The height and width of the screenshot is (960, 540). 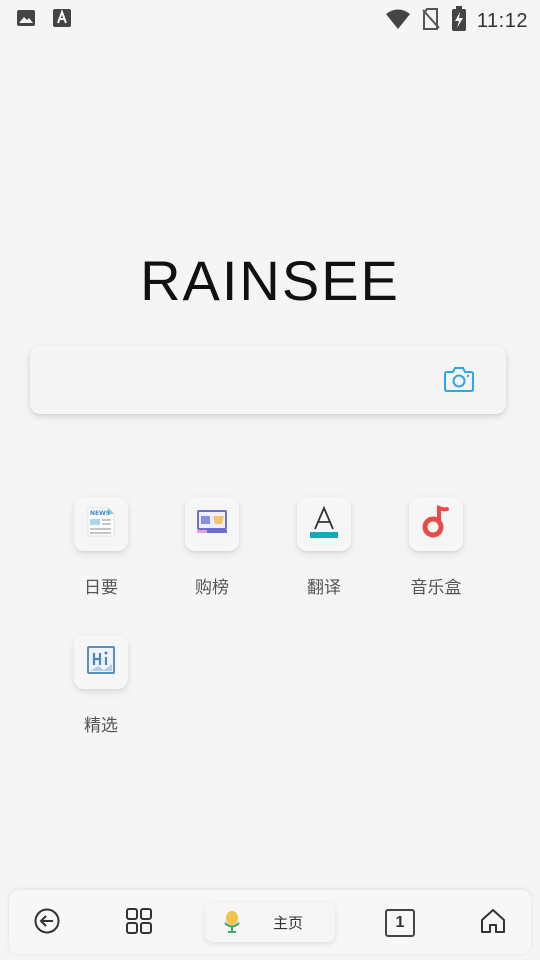 I want to click on status-right: 11:12, so click(x=456, y=21).